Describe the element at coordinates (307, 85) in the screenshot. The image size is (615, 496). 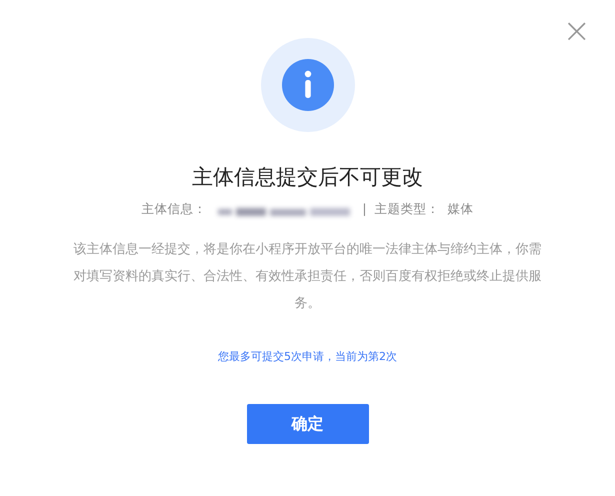
I see `info-icon` at that location.